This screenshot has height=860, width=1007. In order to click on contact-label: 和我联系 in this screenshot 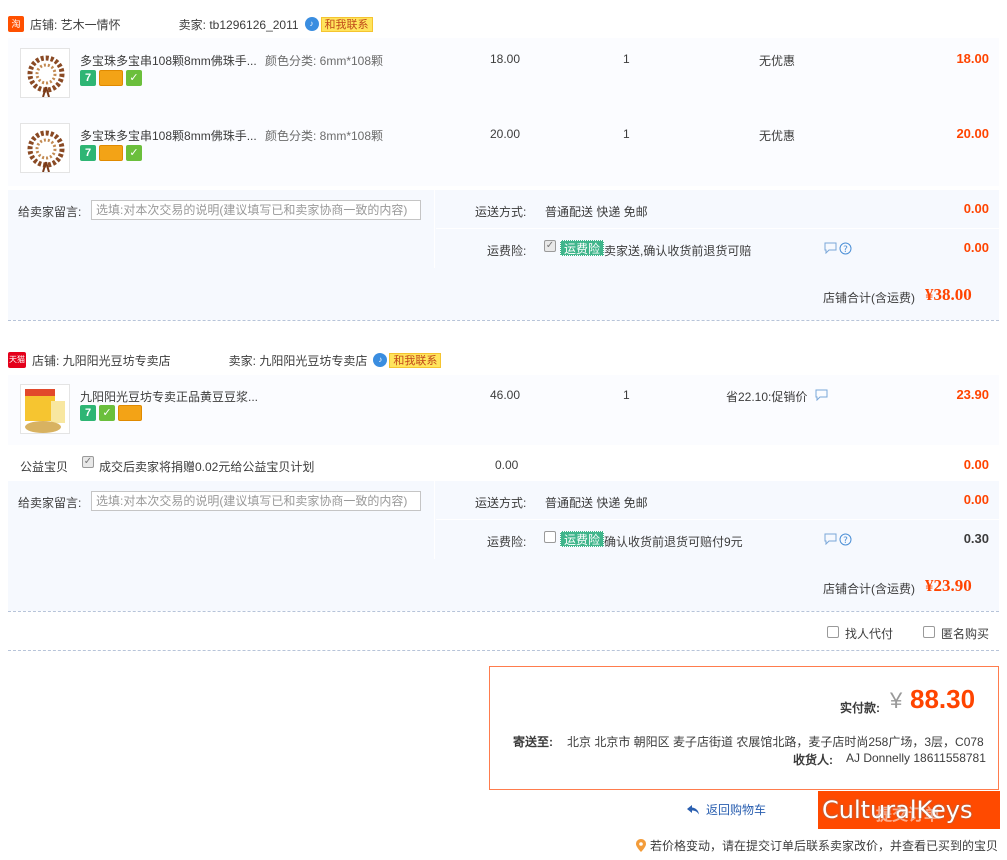, I will do `click(415, 360)`.